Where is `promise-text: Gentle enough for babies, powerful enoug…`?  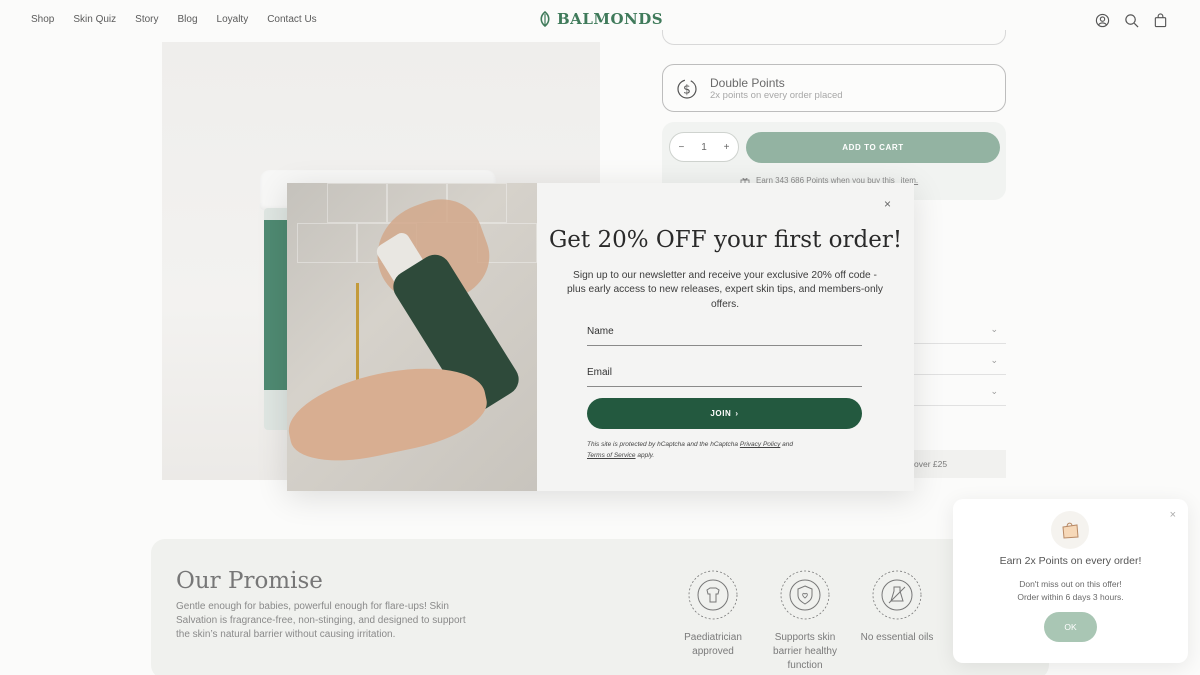 promise-text: Gentle enough for babies, powerful enoug… is located at coordinates (321, 620).